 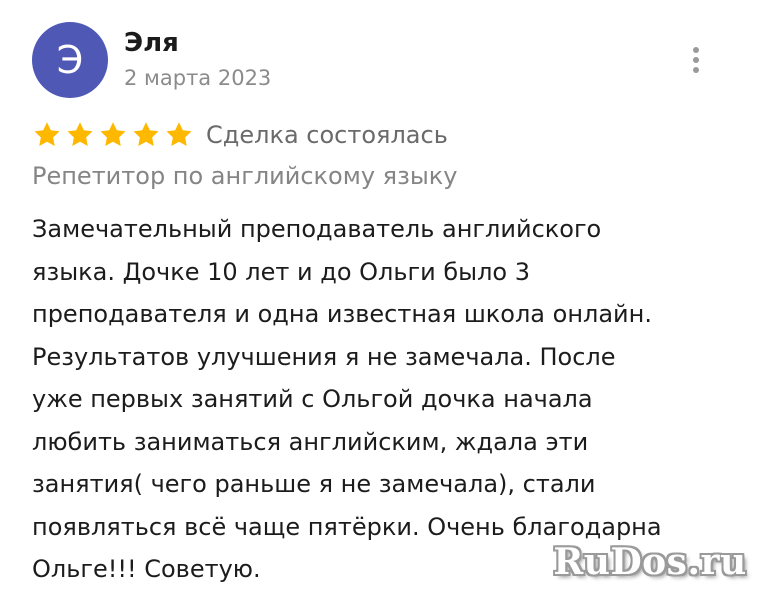 I want to click on rating-row: Сделка состоялась, so click(x=240, y=135).